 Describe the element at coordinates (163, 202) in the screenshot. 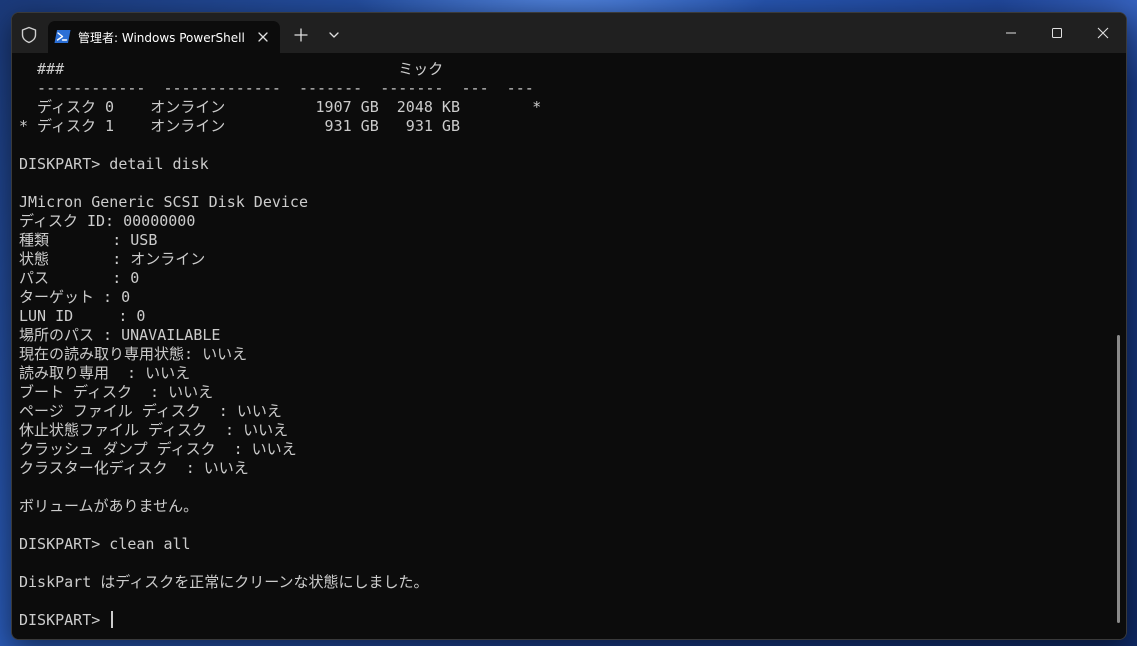

I see `terminal-line: JMicron Generic SCSI Disk Device` at that location.